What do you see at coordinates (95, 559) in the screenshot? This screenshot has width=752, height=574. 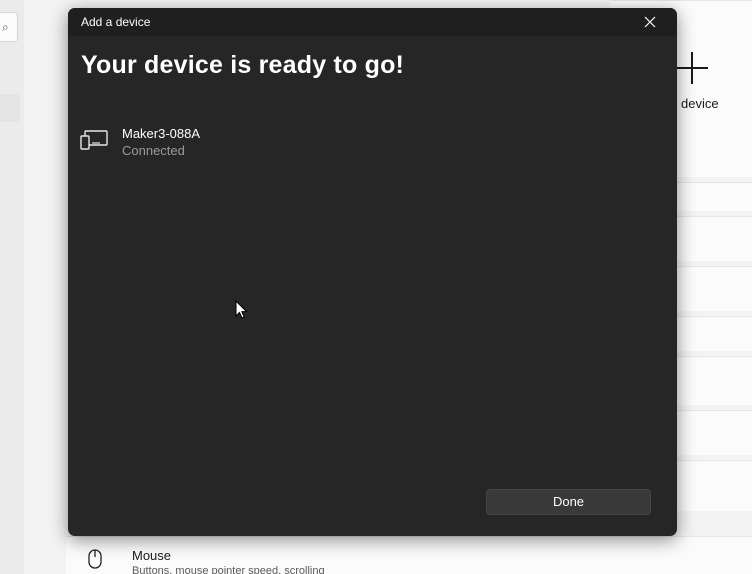 I see `mouse-icon` at bounding box center [95, 559].